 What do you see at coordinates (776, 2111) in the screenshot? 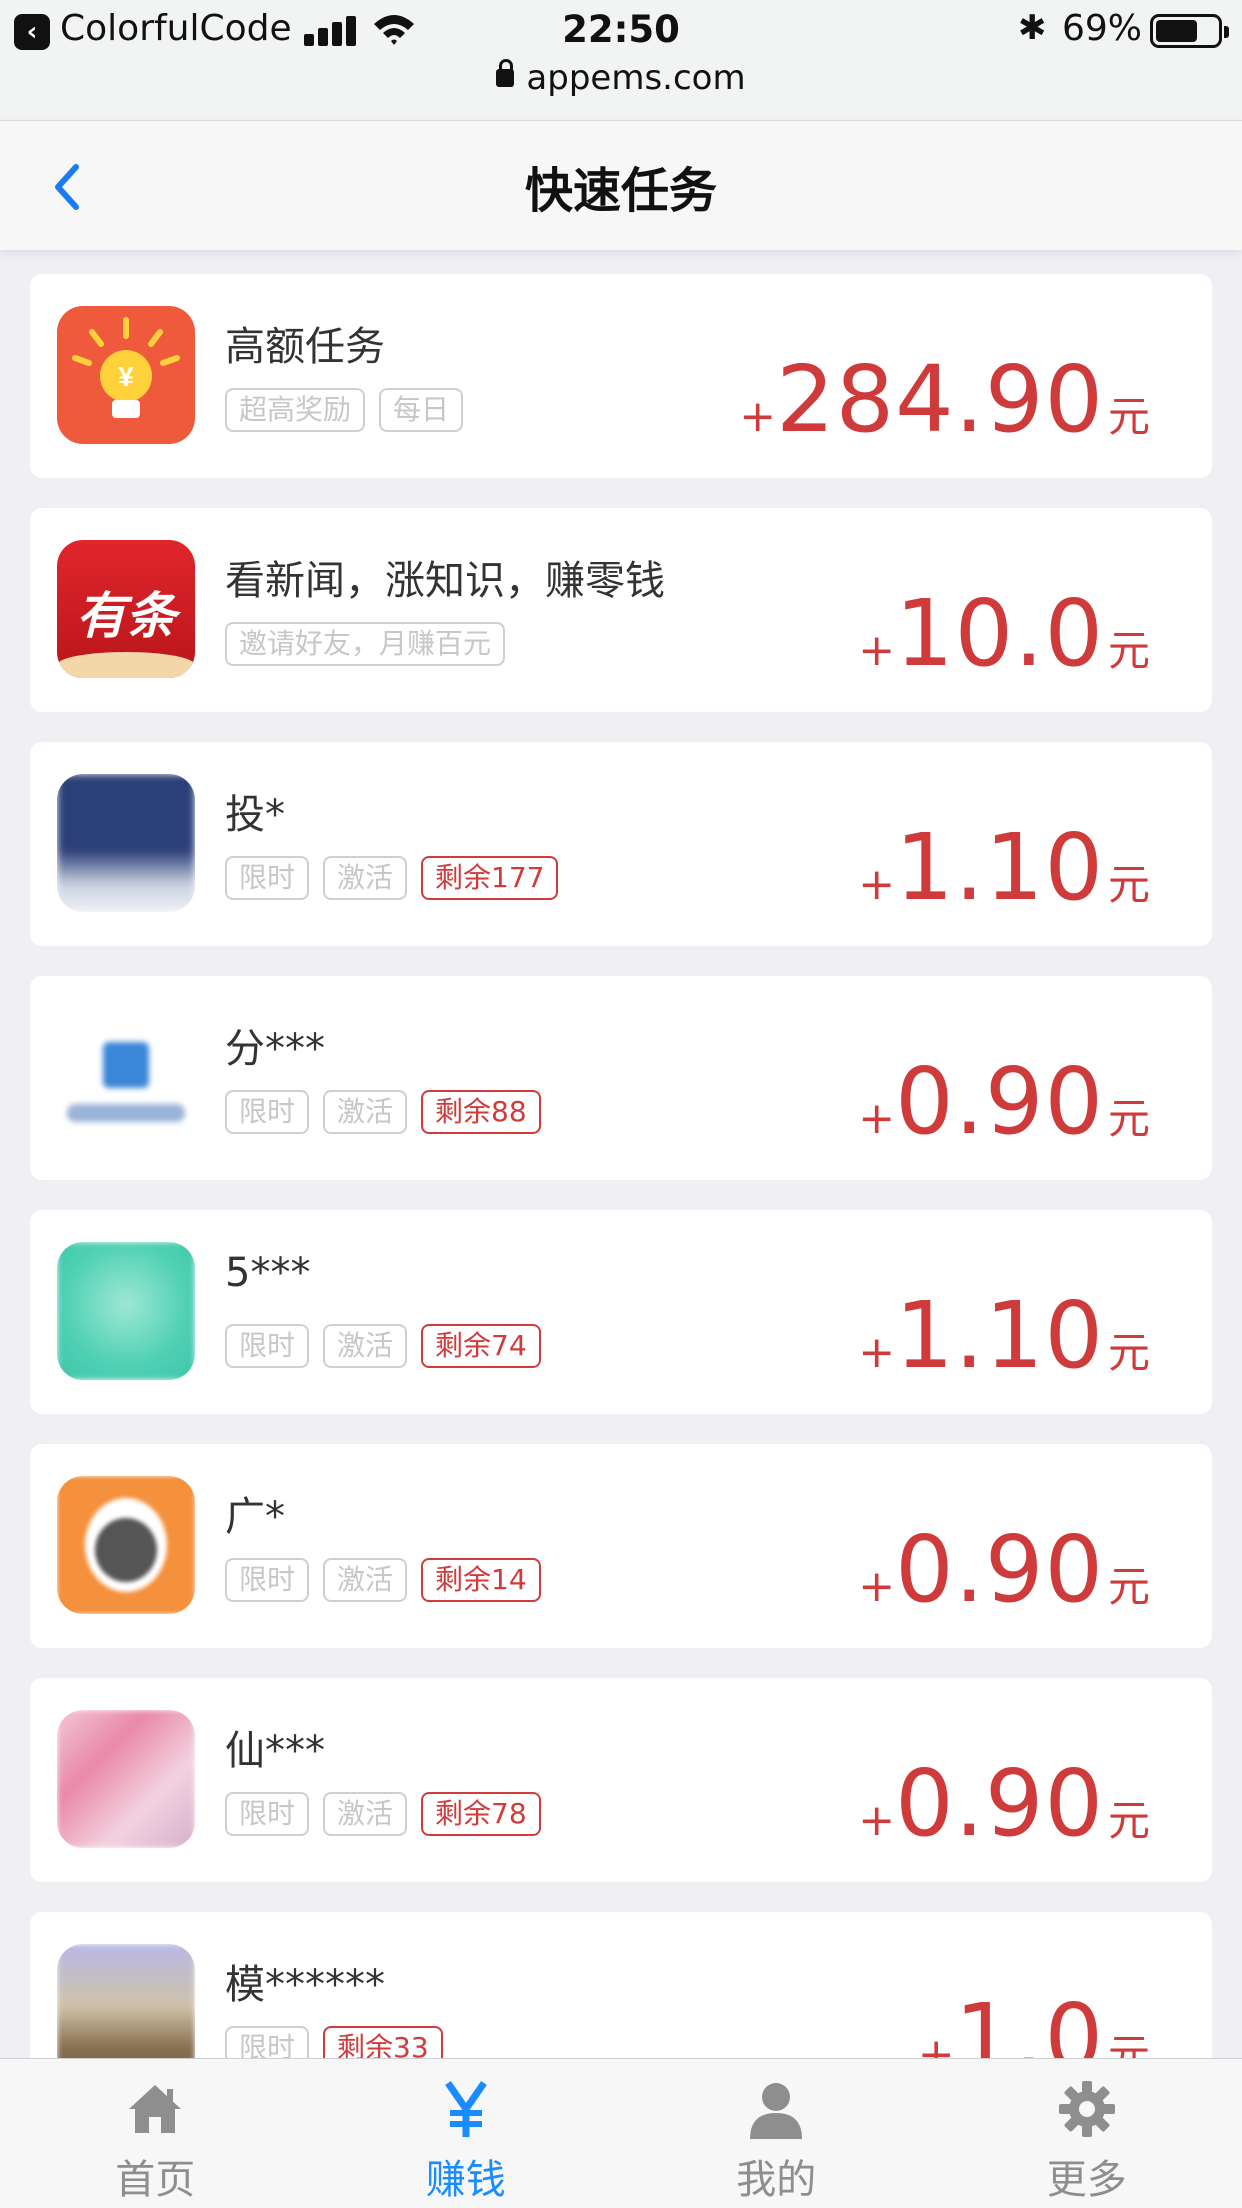
I see `user-icon` at bounding box center [776, 2111].